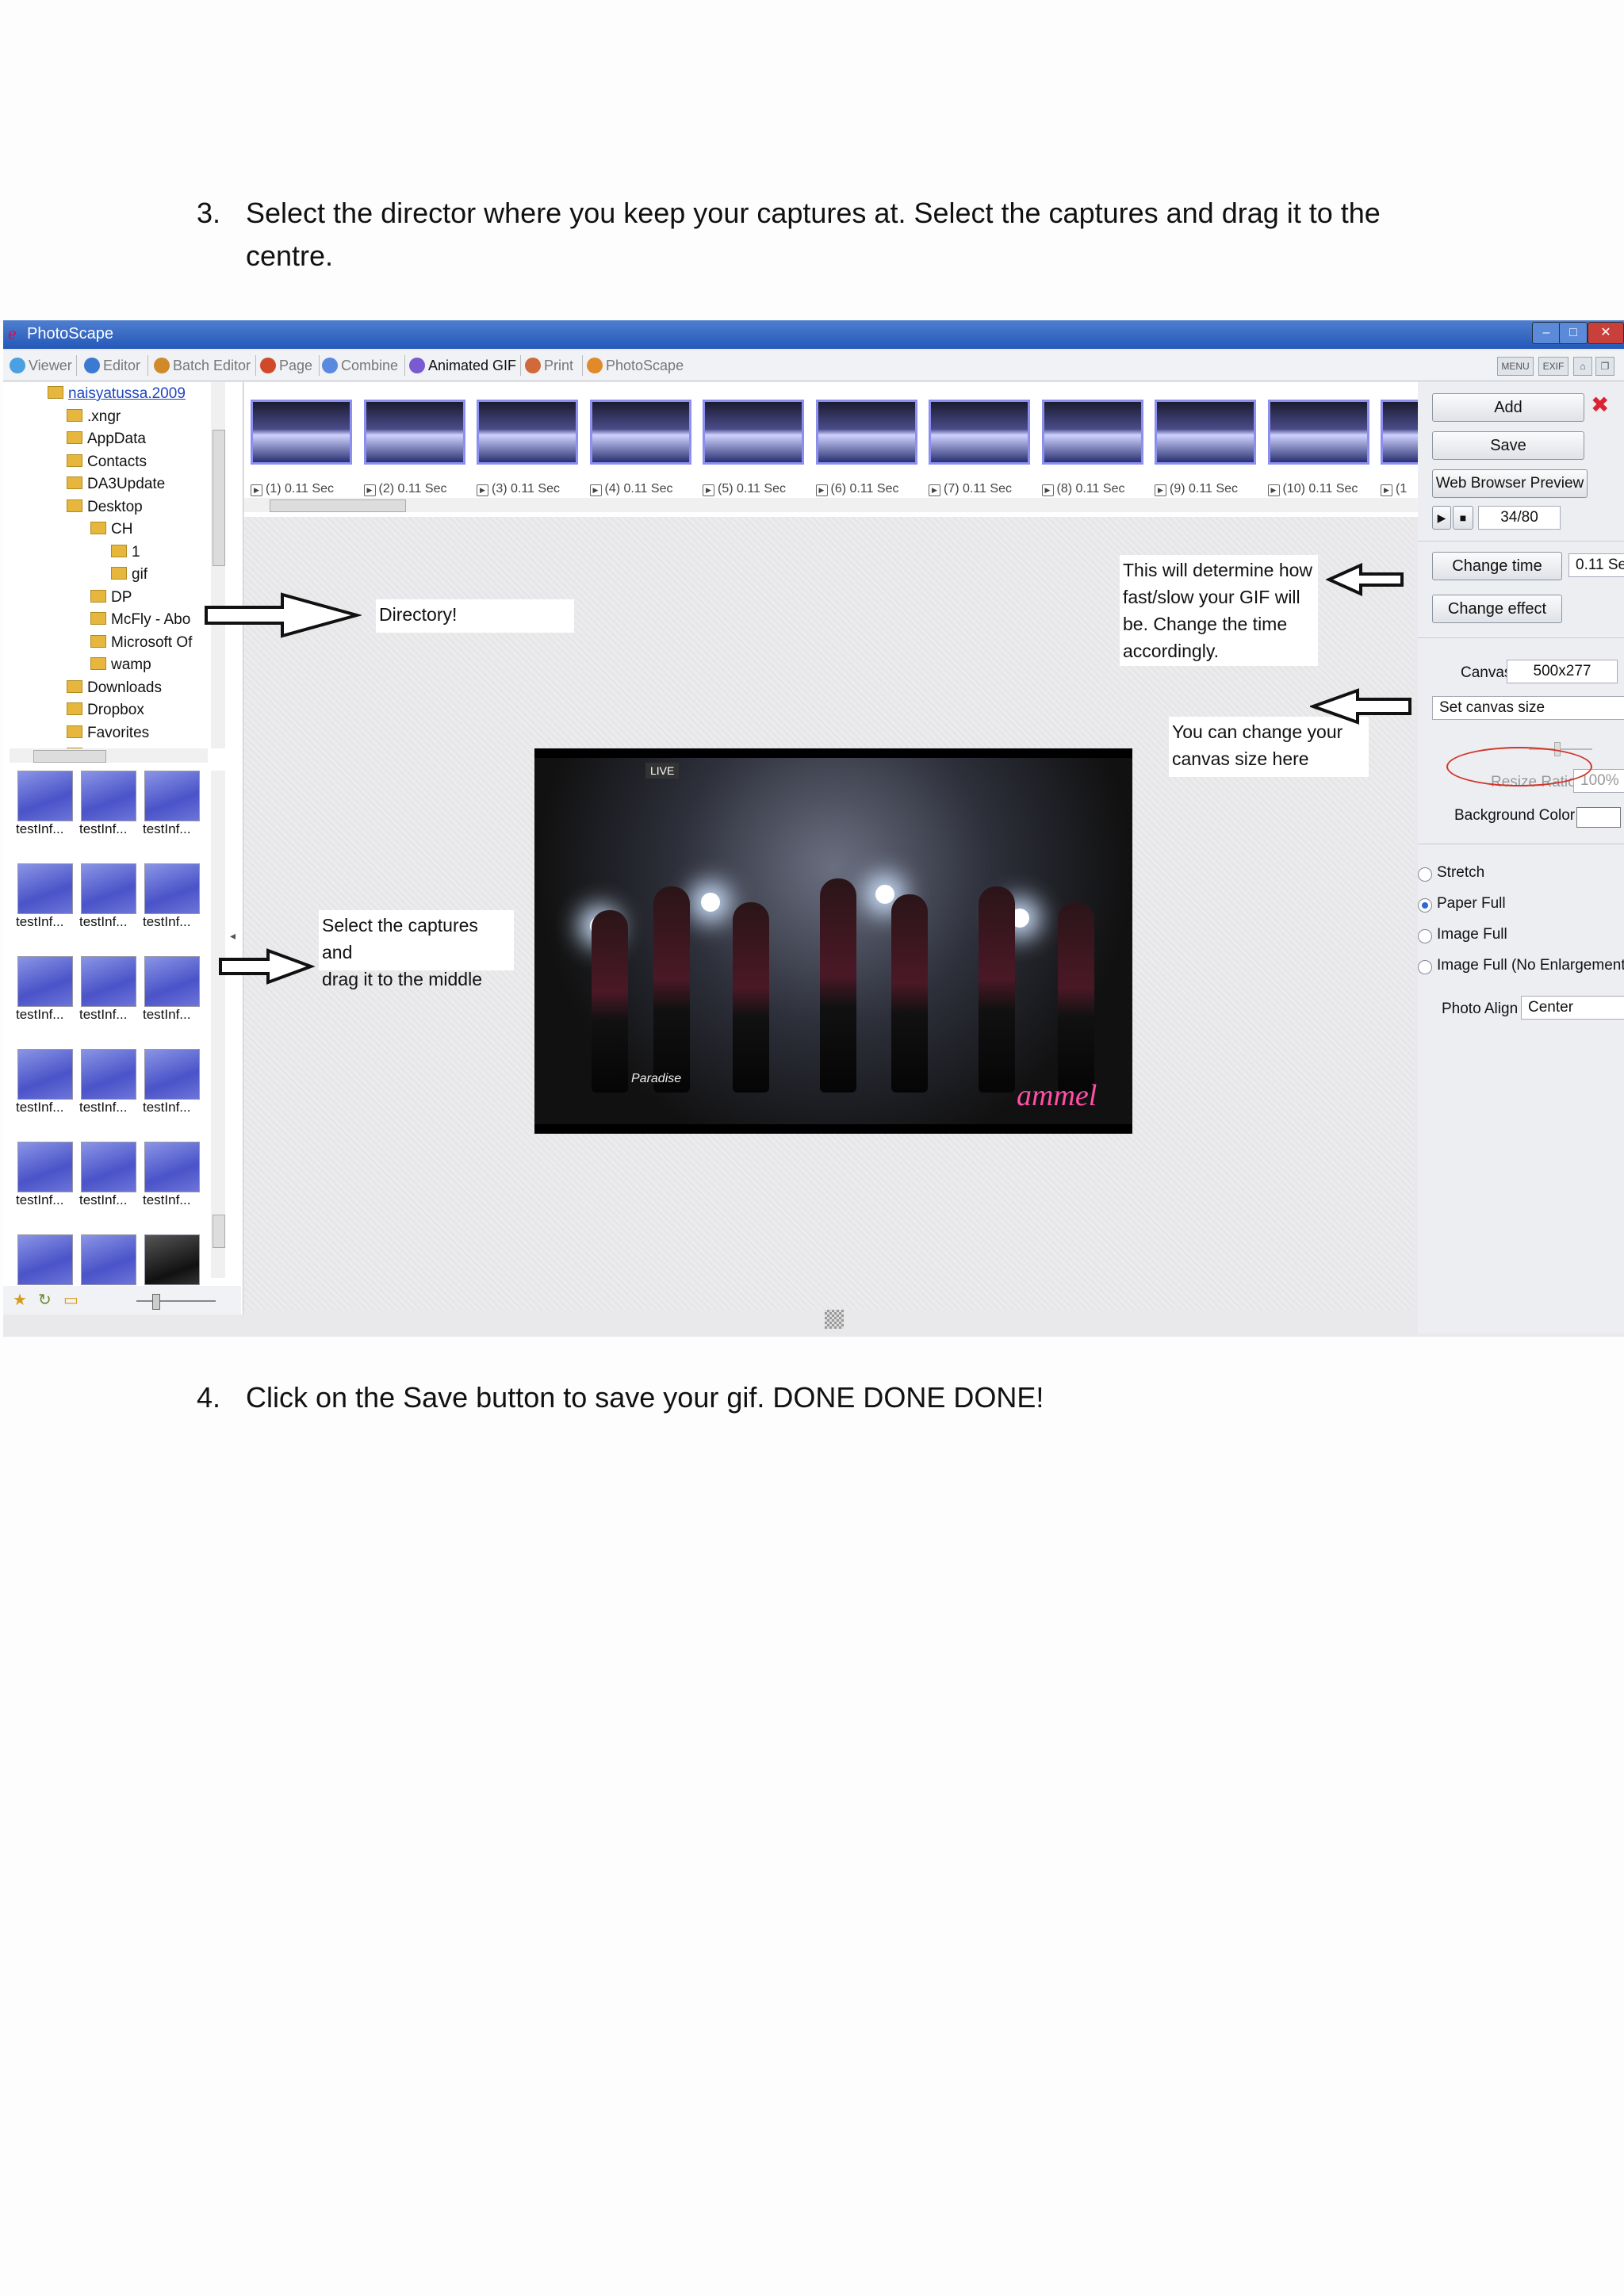 The width and height of the screenshot is (1624, 2296). What do you see at coordinates (40, 366) in the screenshot?
I see `tab-viewer: Viewer` at bounding box center [40, 366].